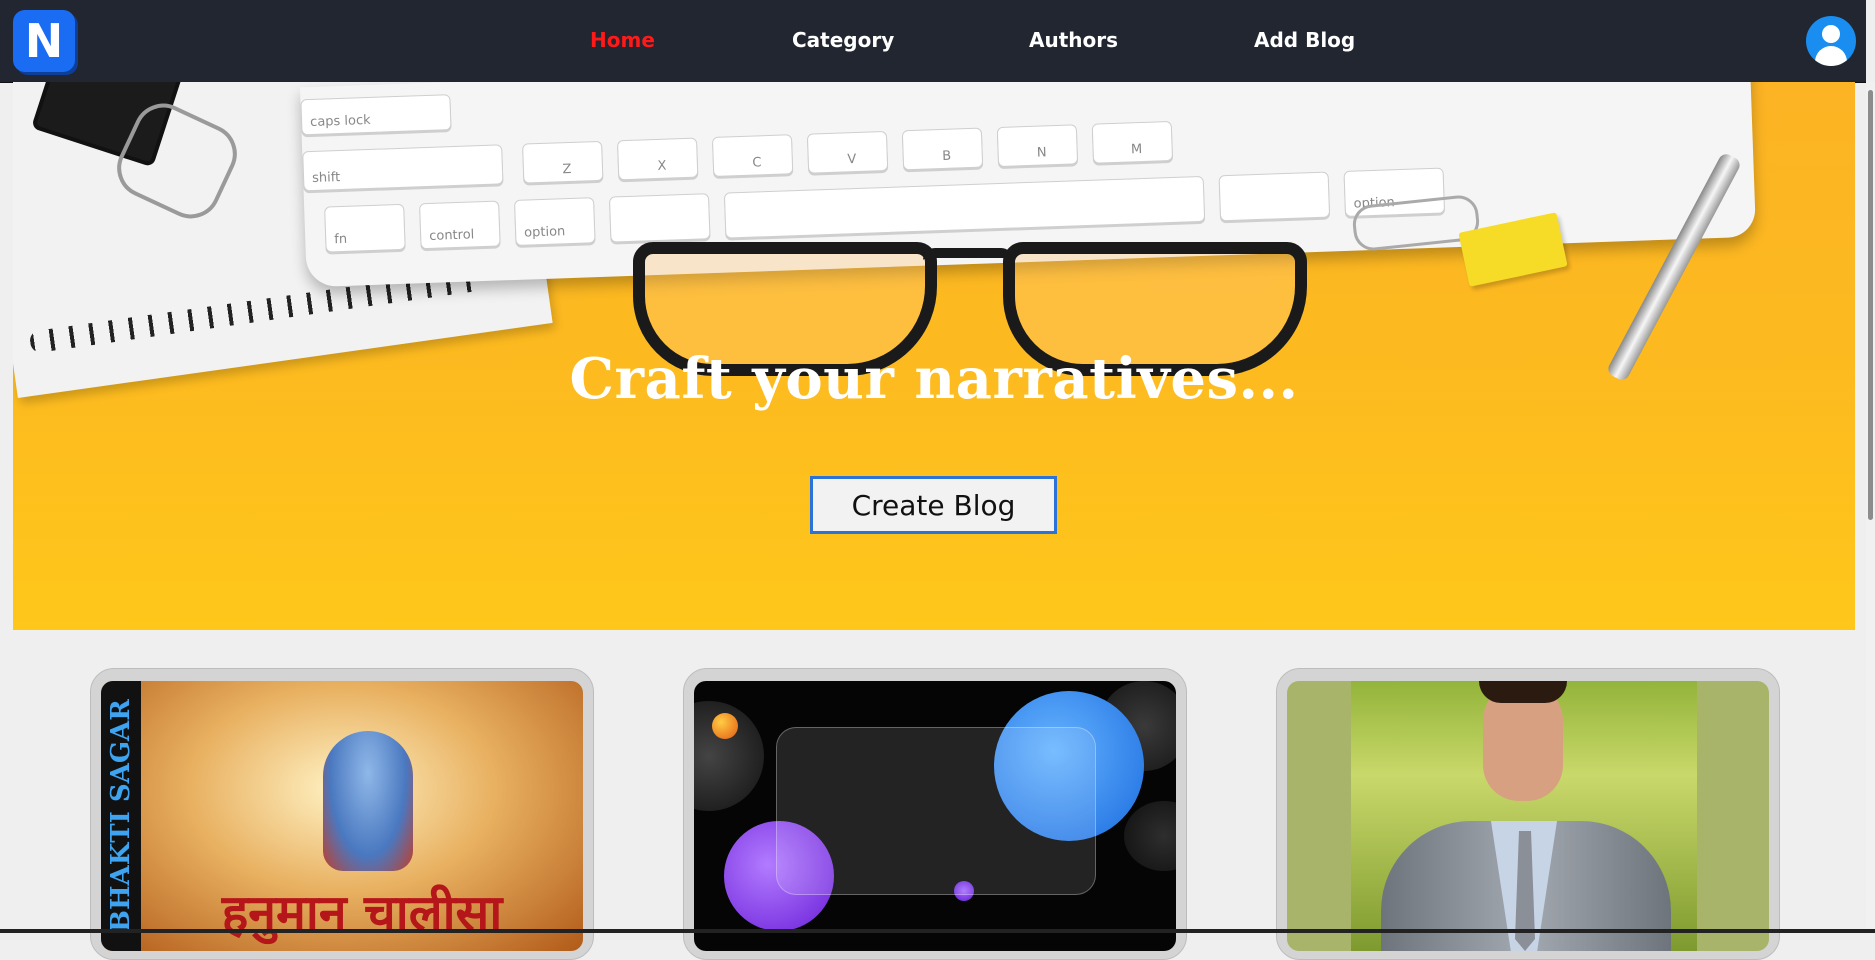  I want to click on scrollbar-thumb, so click(1870, 305).